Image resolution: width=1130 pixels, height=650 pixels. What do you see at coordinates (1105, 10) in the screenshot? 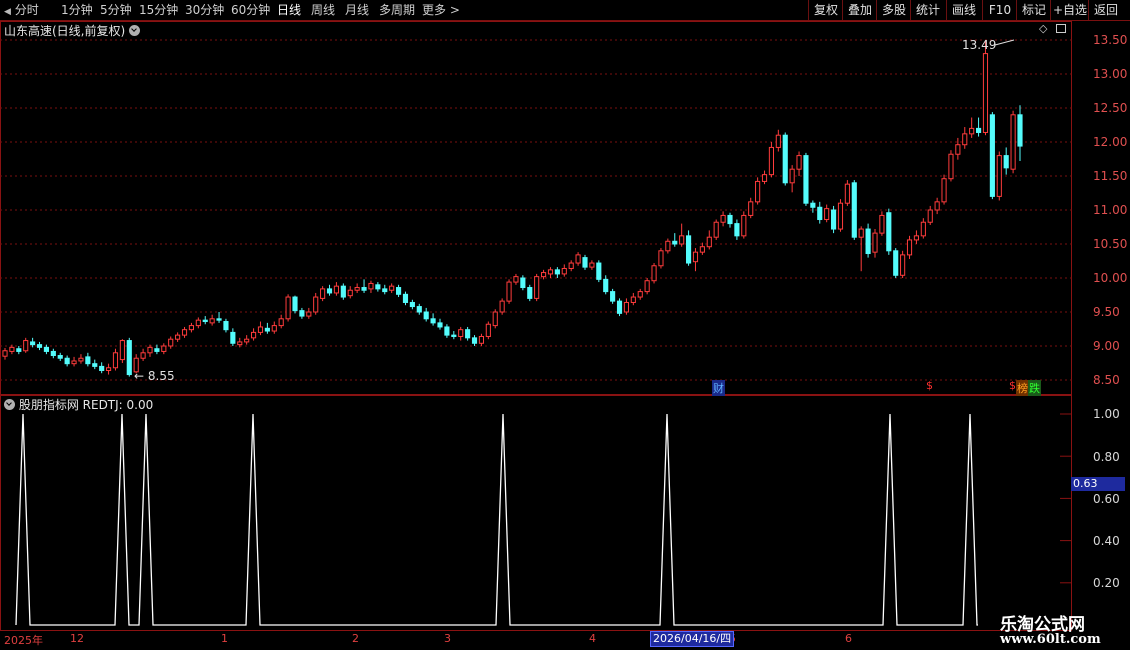
I see `back-button: 返回` at bounding box center [1105, 10].